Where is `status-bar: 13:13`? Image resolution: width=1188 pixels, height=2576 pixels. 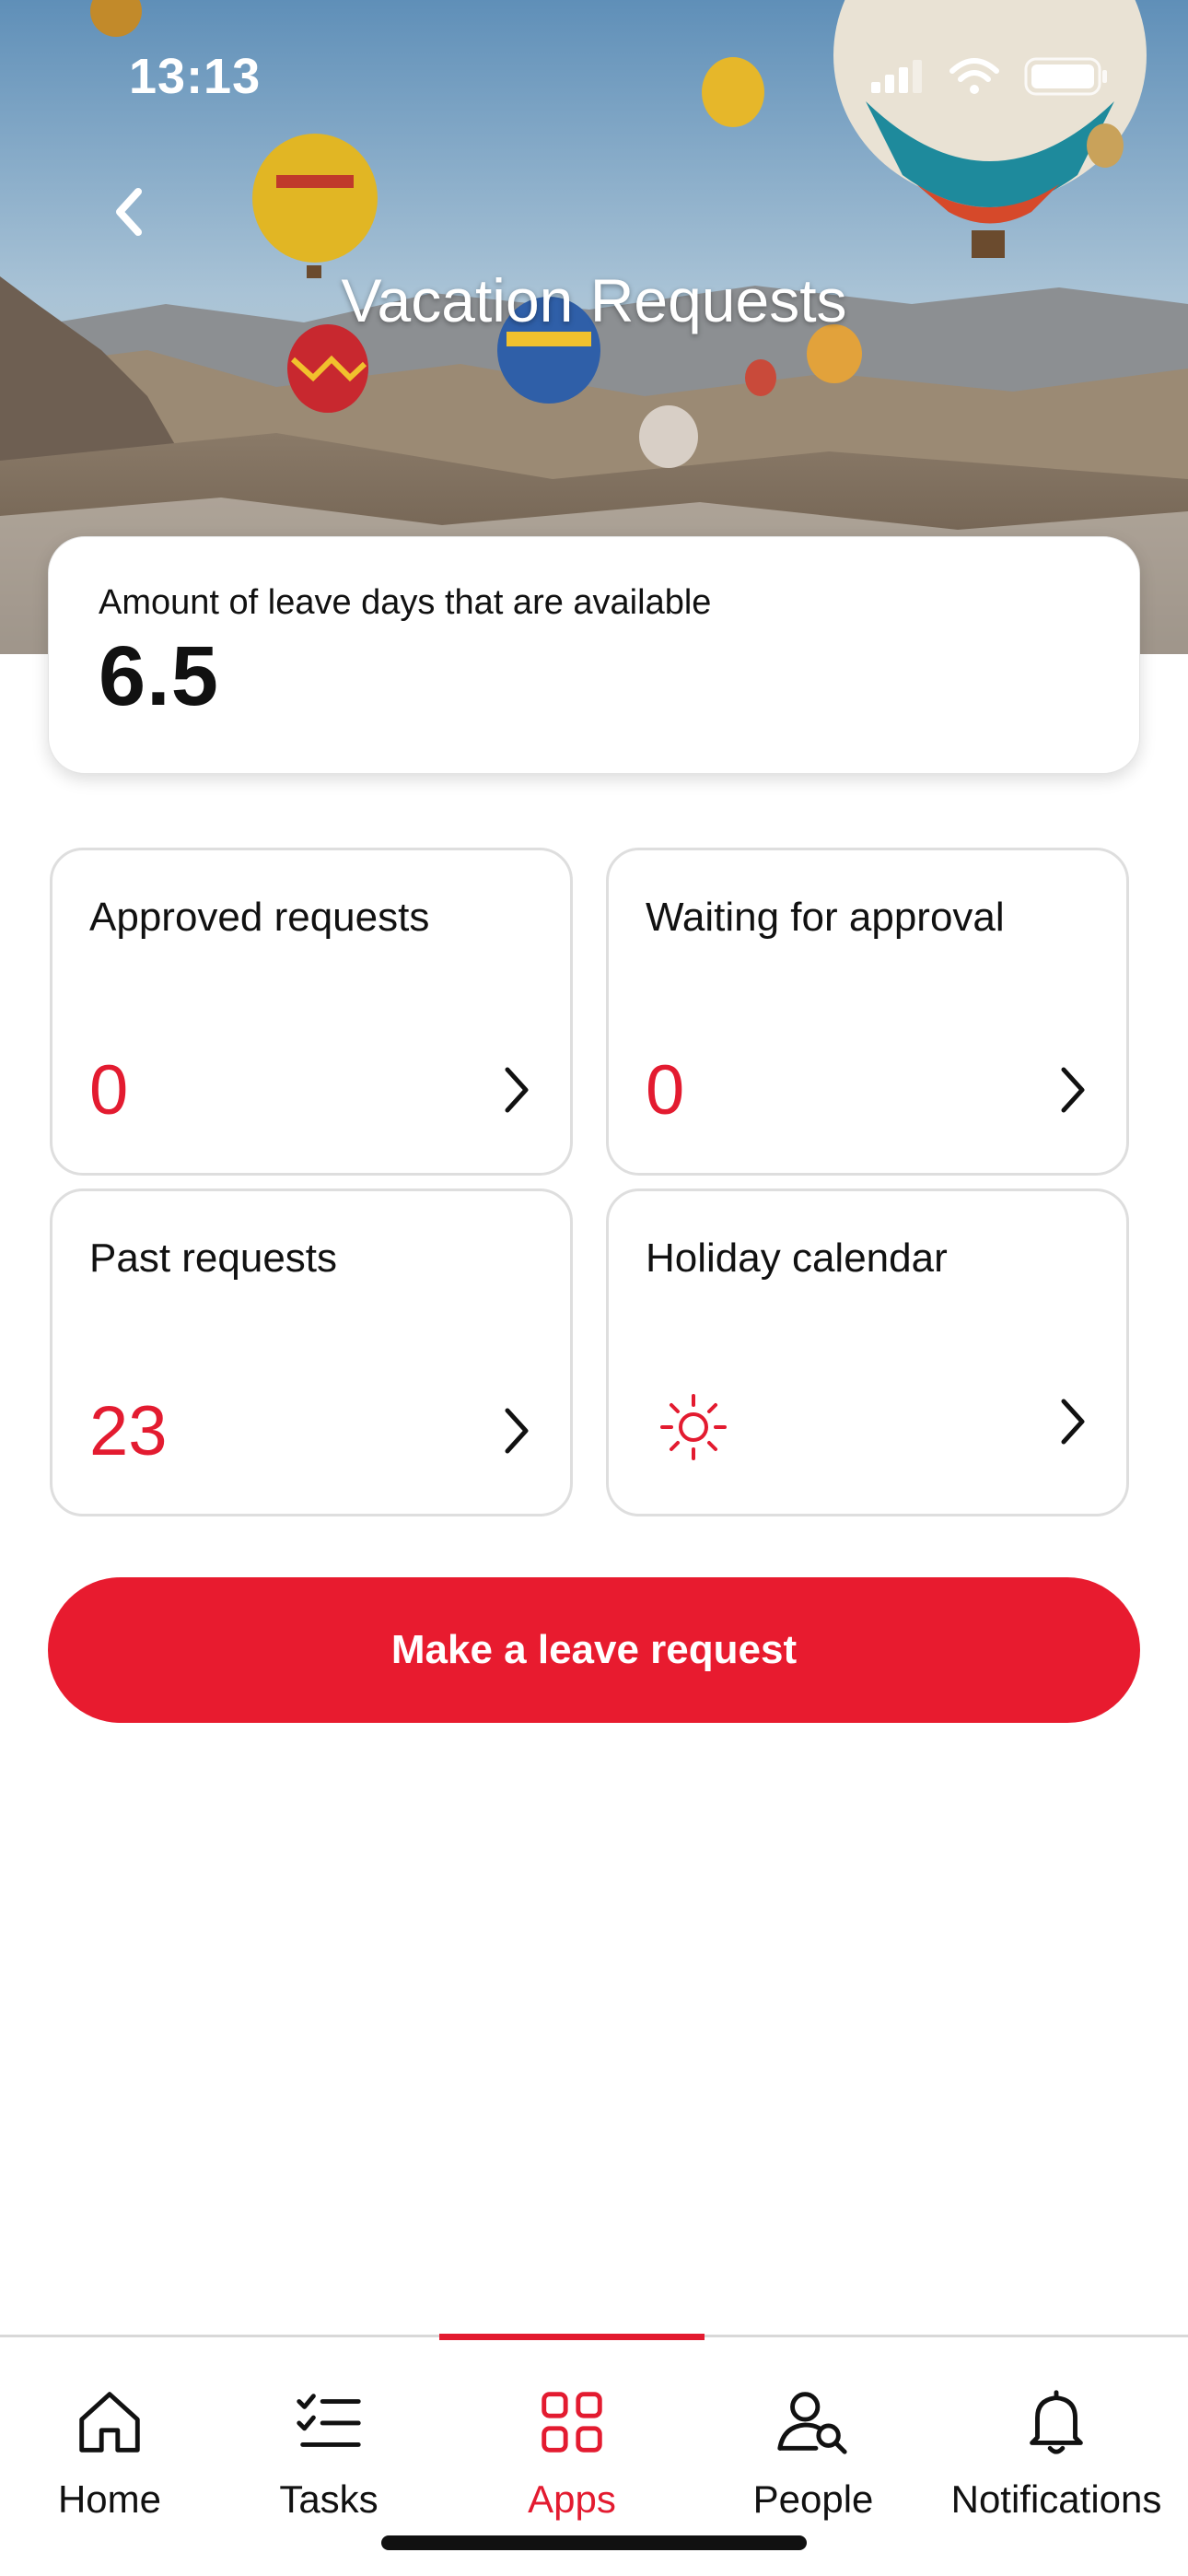 status-bar: 13:13 is located at coordinates (594, 78).